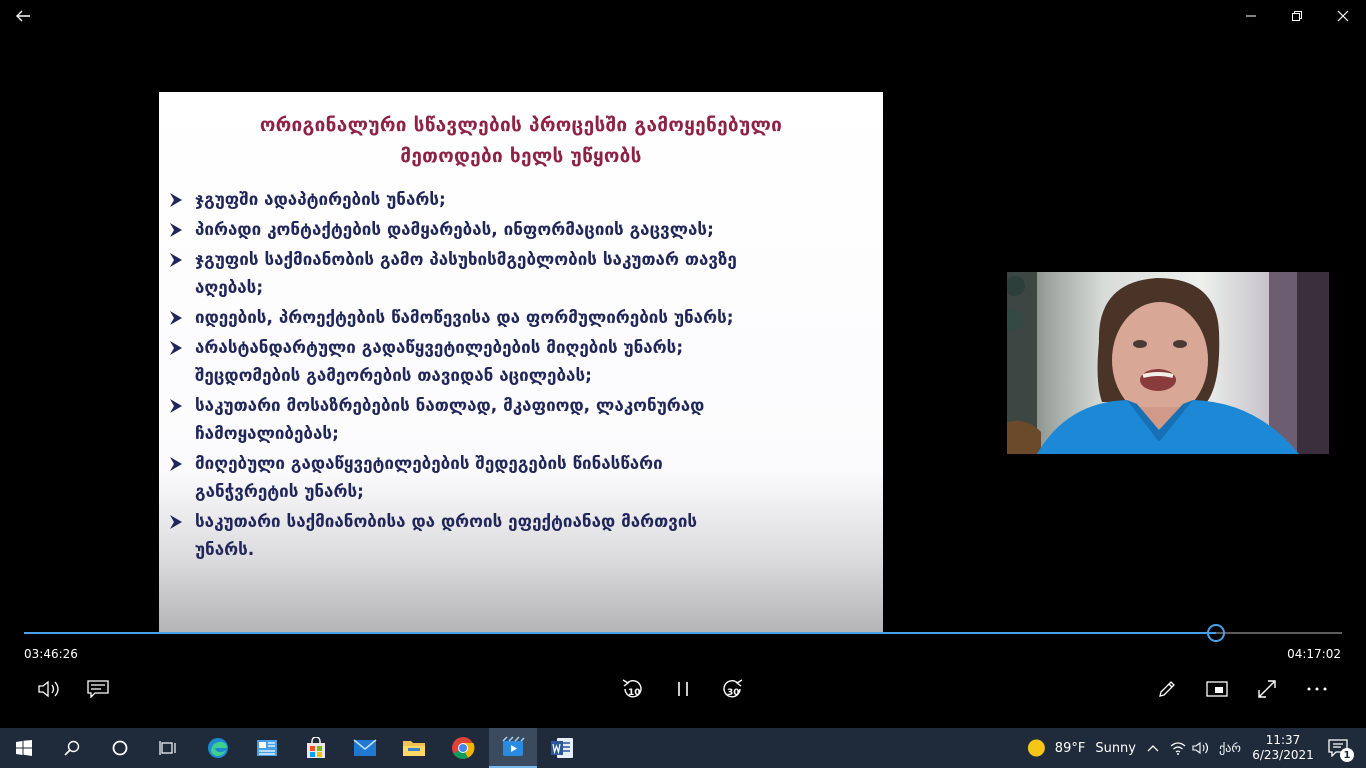 The image size is (1366, 768). I want to click on fullscreen-icon, so click(1267, 689).